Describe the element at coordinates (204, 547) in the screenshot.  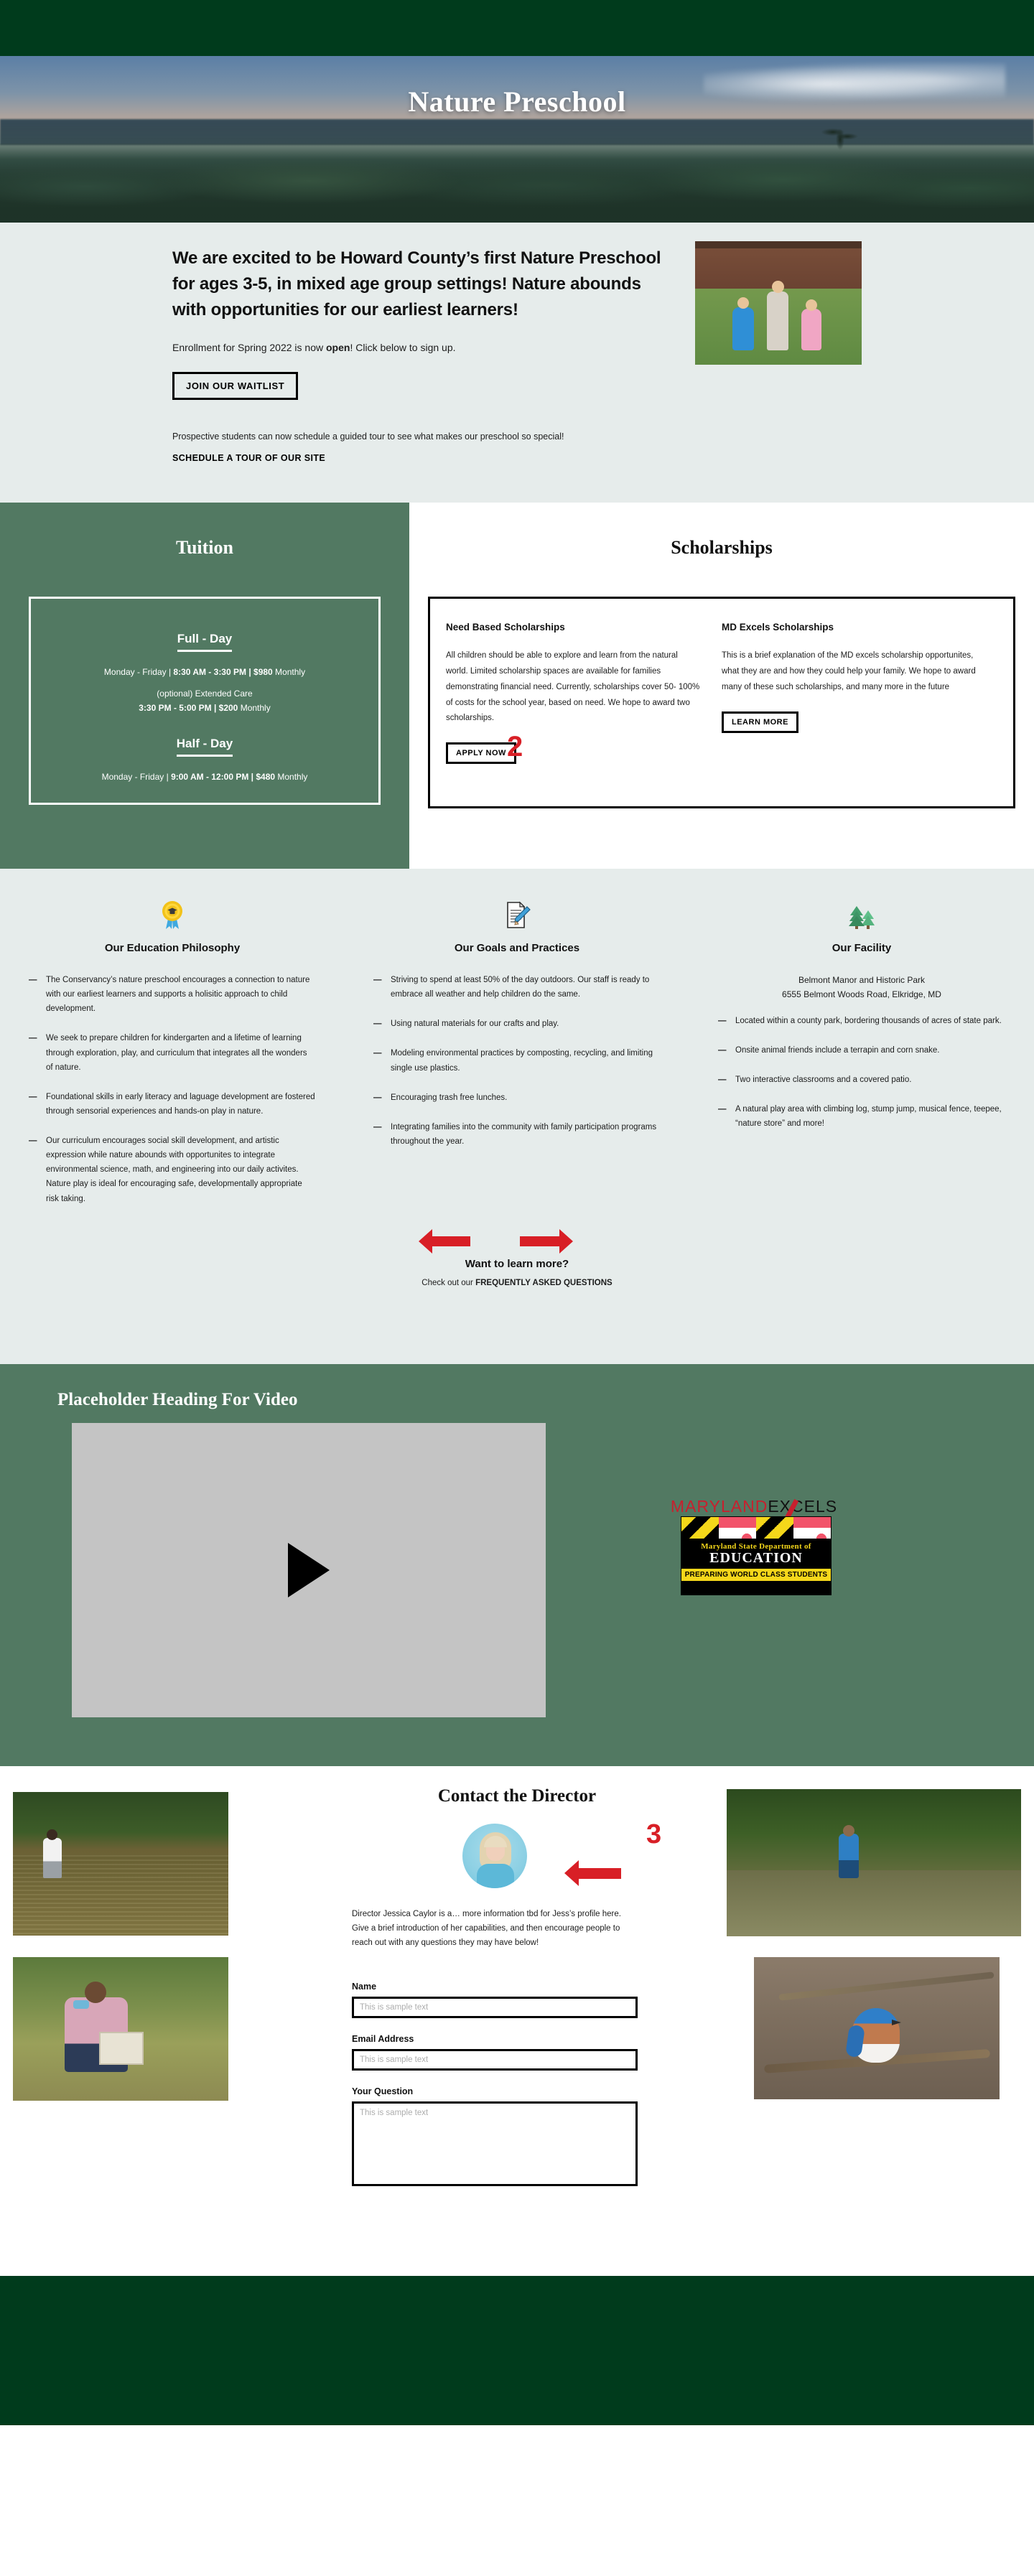
I see `tuition-title: Tuition` at that location.